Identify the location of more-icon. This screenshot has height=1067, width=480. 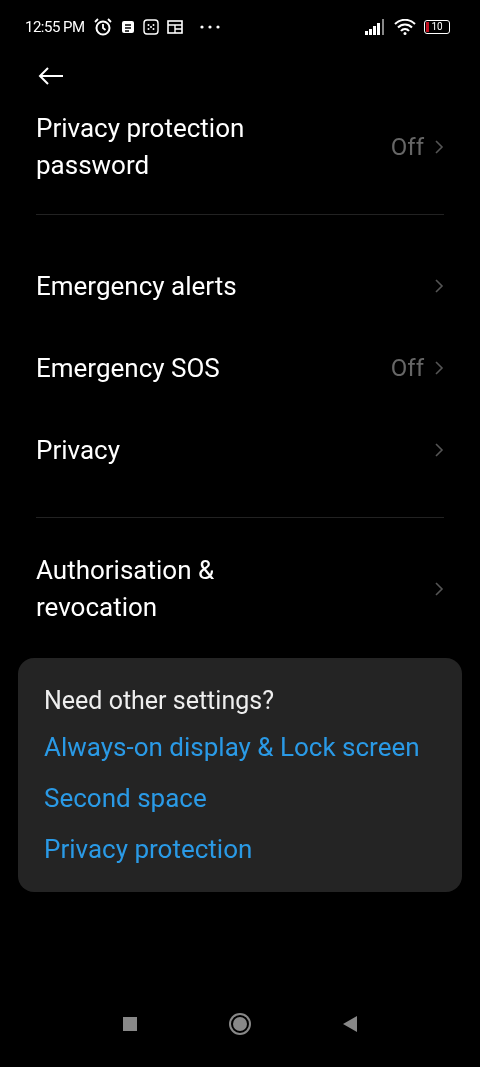
(209, 27).